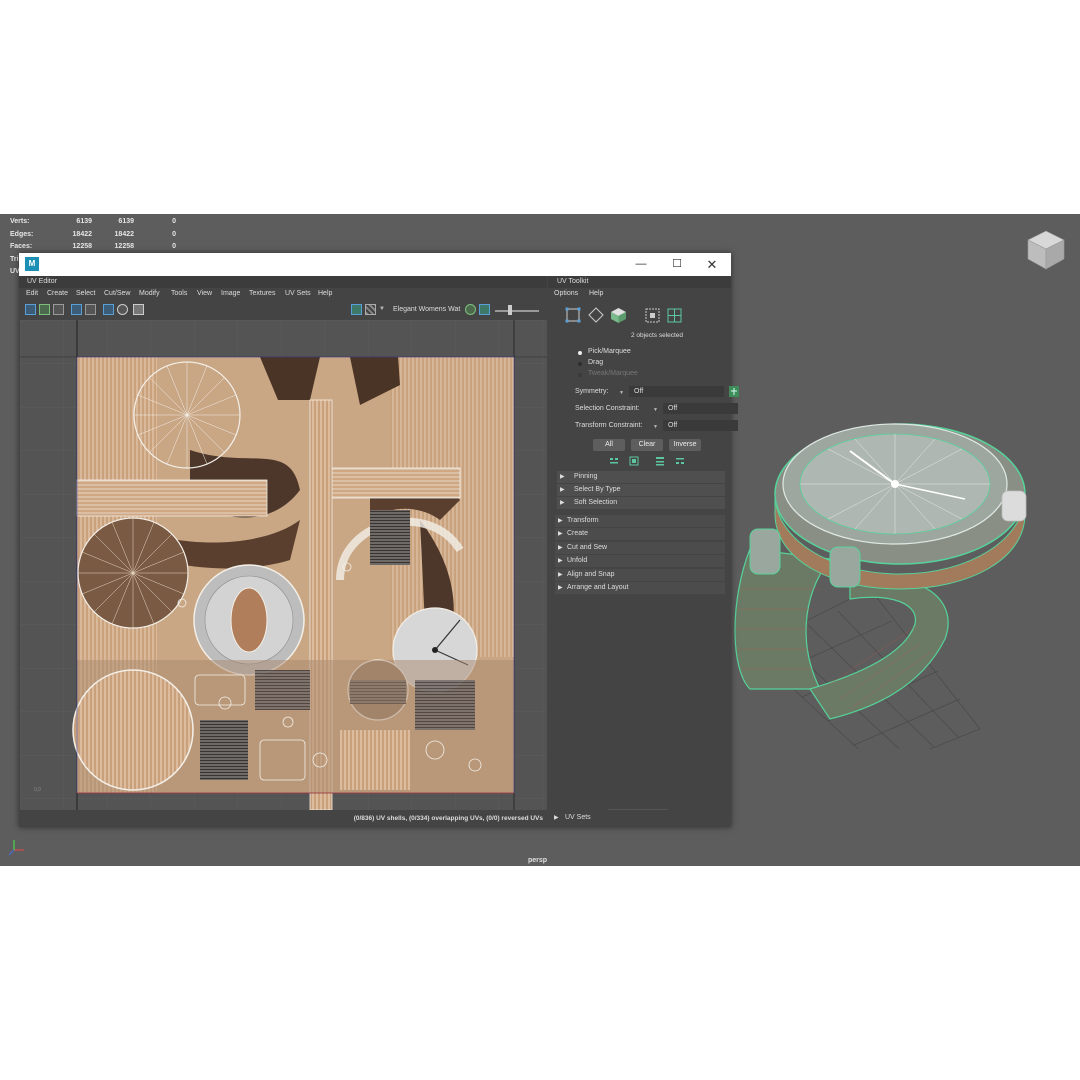 The width and height of the screenshot is (1080, 1080). What do you see at coordinates (577, 560) in the screenshot?
I see `section-label: Unfold` at bounding box center [577, 560].